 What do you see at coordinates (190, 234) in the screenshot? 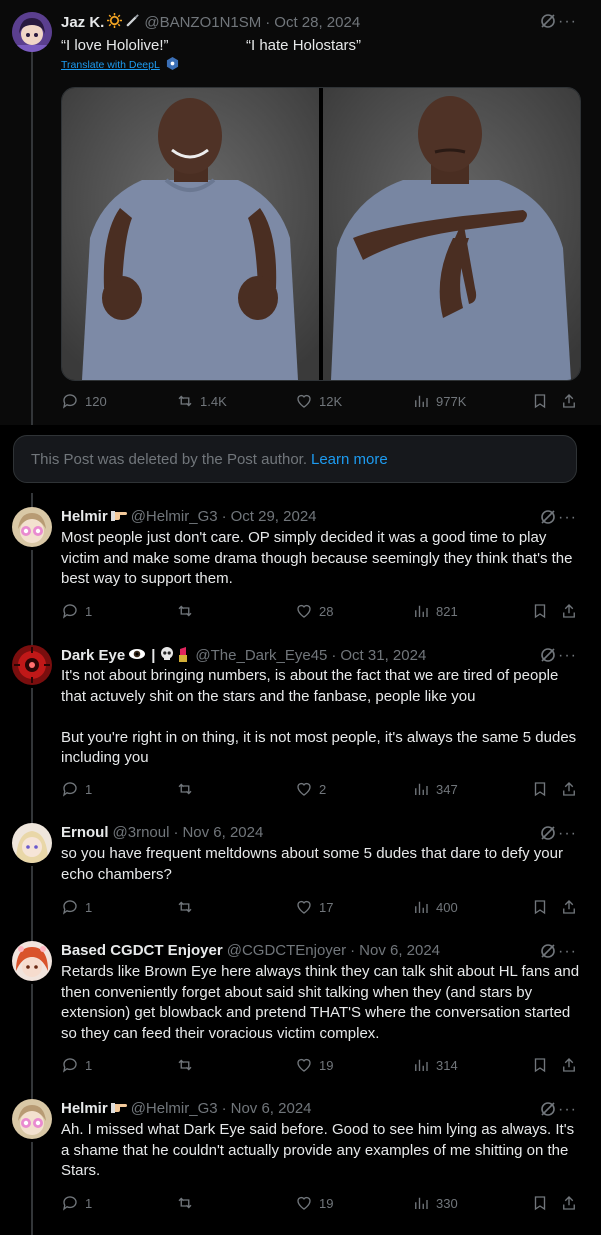
I see `photo-left` at bounding box center [190, 234].